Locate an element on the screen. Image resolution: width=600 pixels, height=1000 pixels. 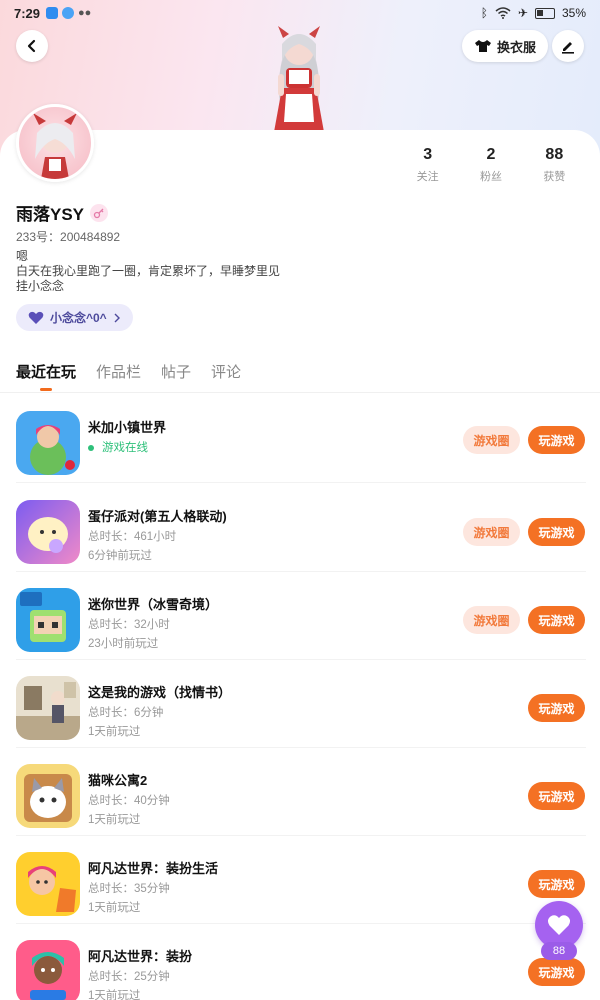
wechat-icon: ●● is located at coordinates (85, 13).